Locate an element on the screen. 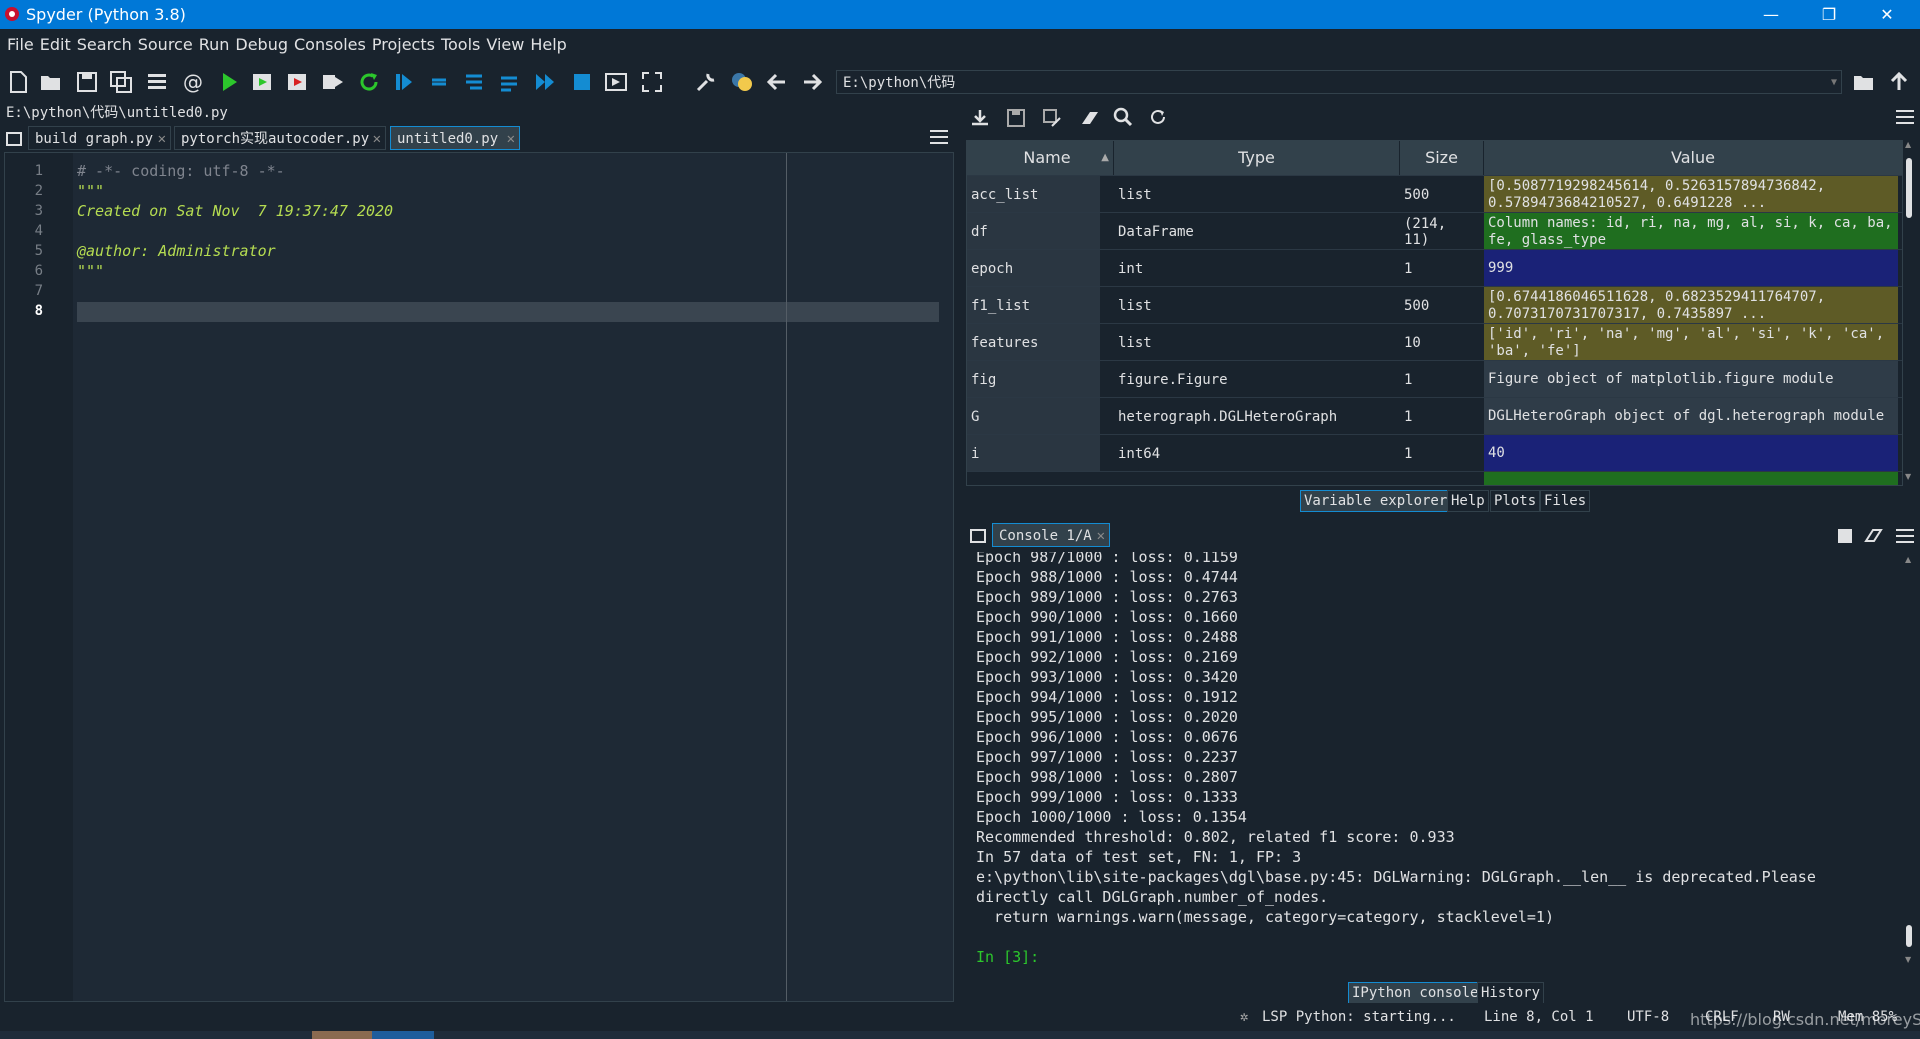 The image size is (1920, 1039). tab-console-1a: Console 1/A ✕ is located at coordinates (1051, 535).